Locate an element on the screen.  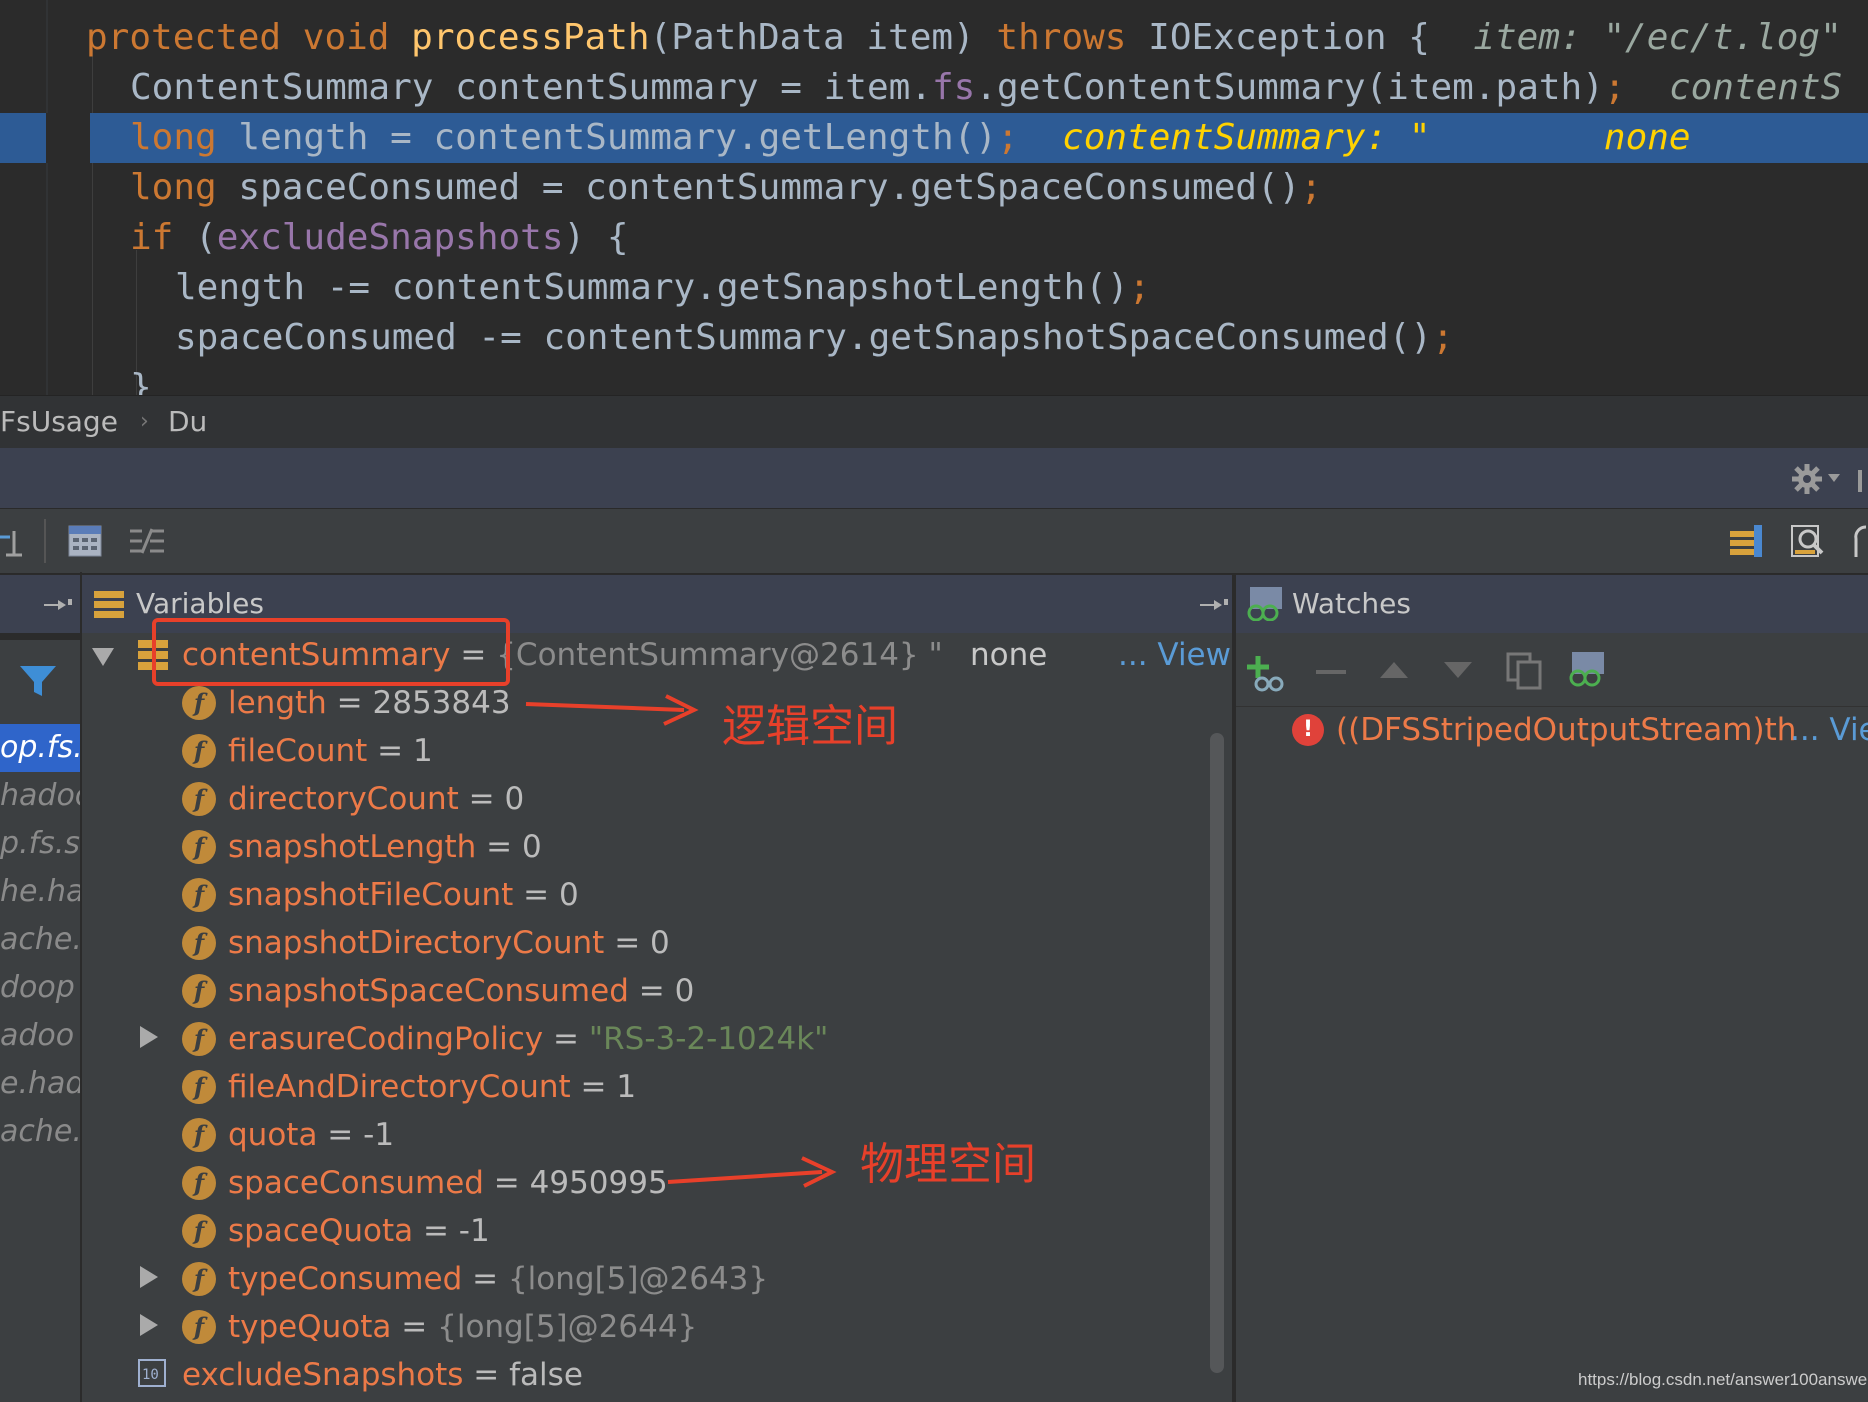
variable-row: snapshotDirectoryCount = 0 is located at coordinates (449, 943).